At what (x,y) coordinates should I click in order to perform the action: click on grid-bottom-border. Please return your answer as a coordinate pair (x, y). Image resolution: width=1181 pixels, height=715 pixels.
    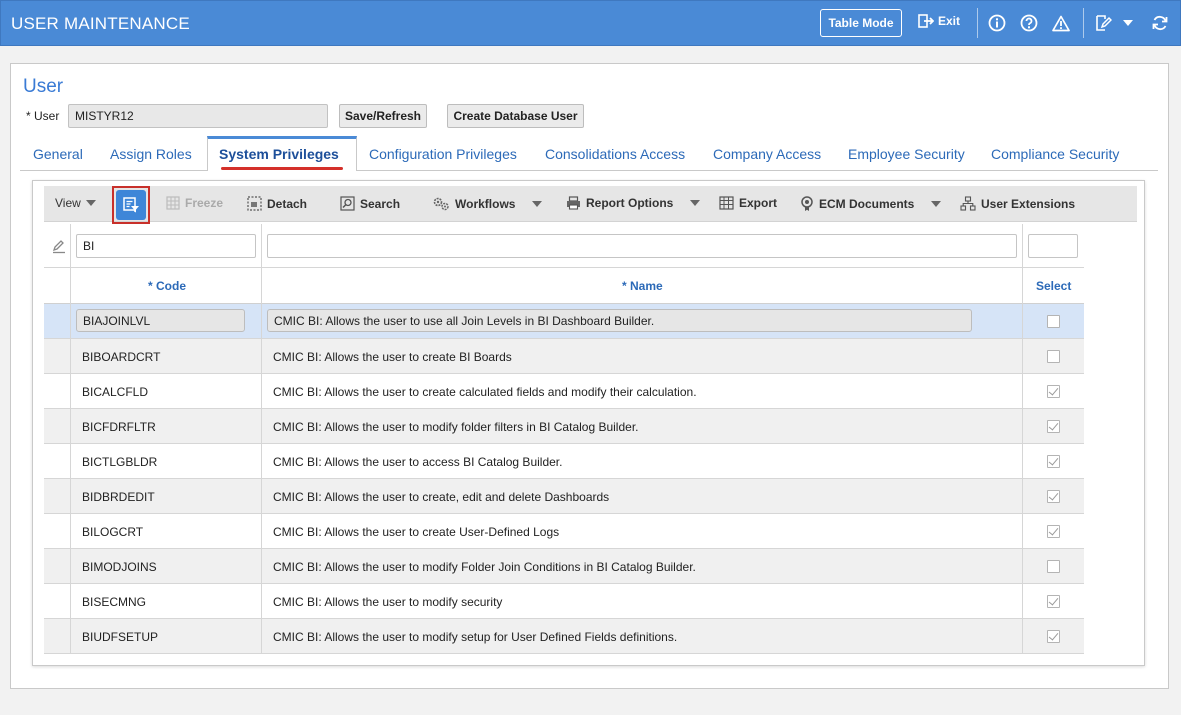
    Looking at the image, I should click on (564, 653).